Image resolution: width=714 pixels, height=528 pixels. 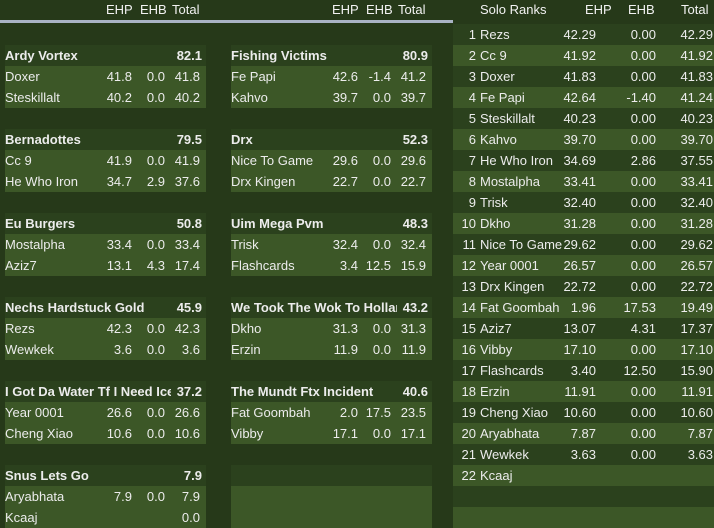 I want to click on solo-ehp: 41.83, so click(x=579, y=76).